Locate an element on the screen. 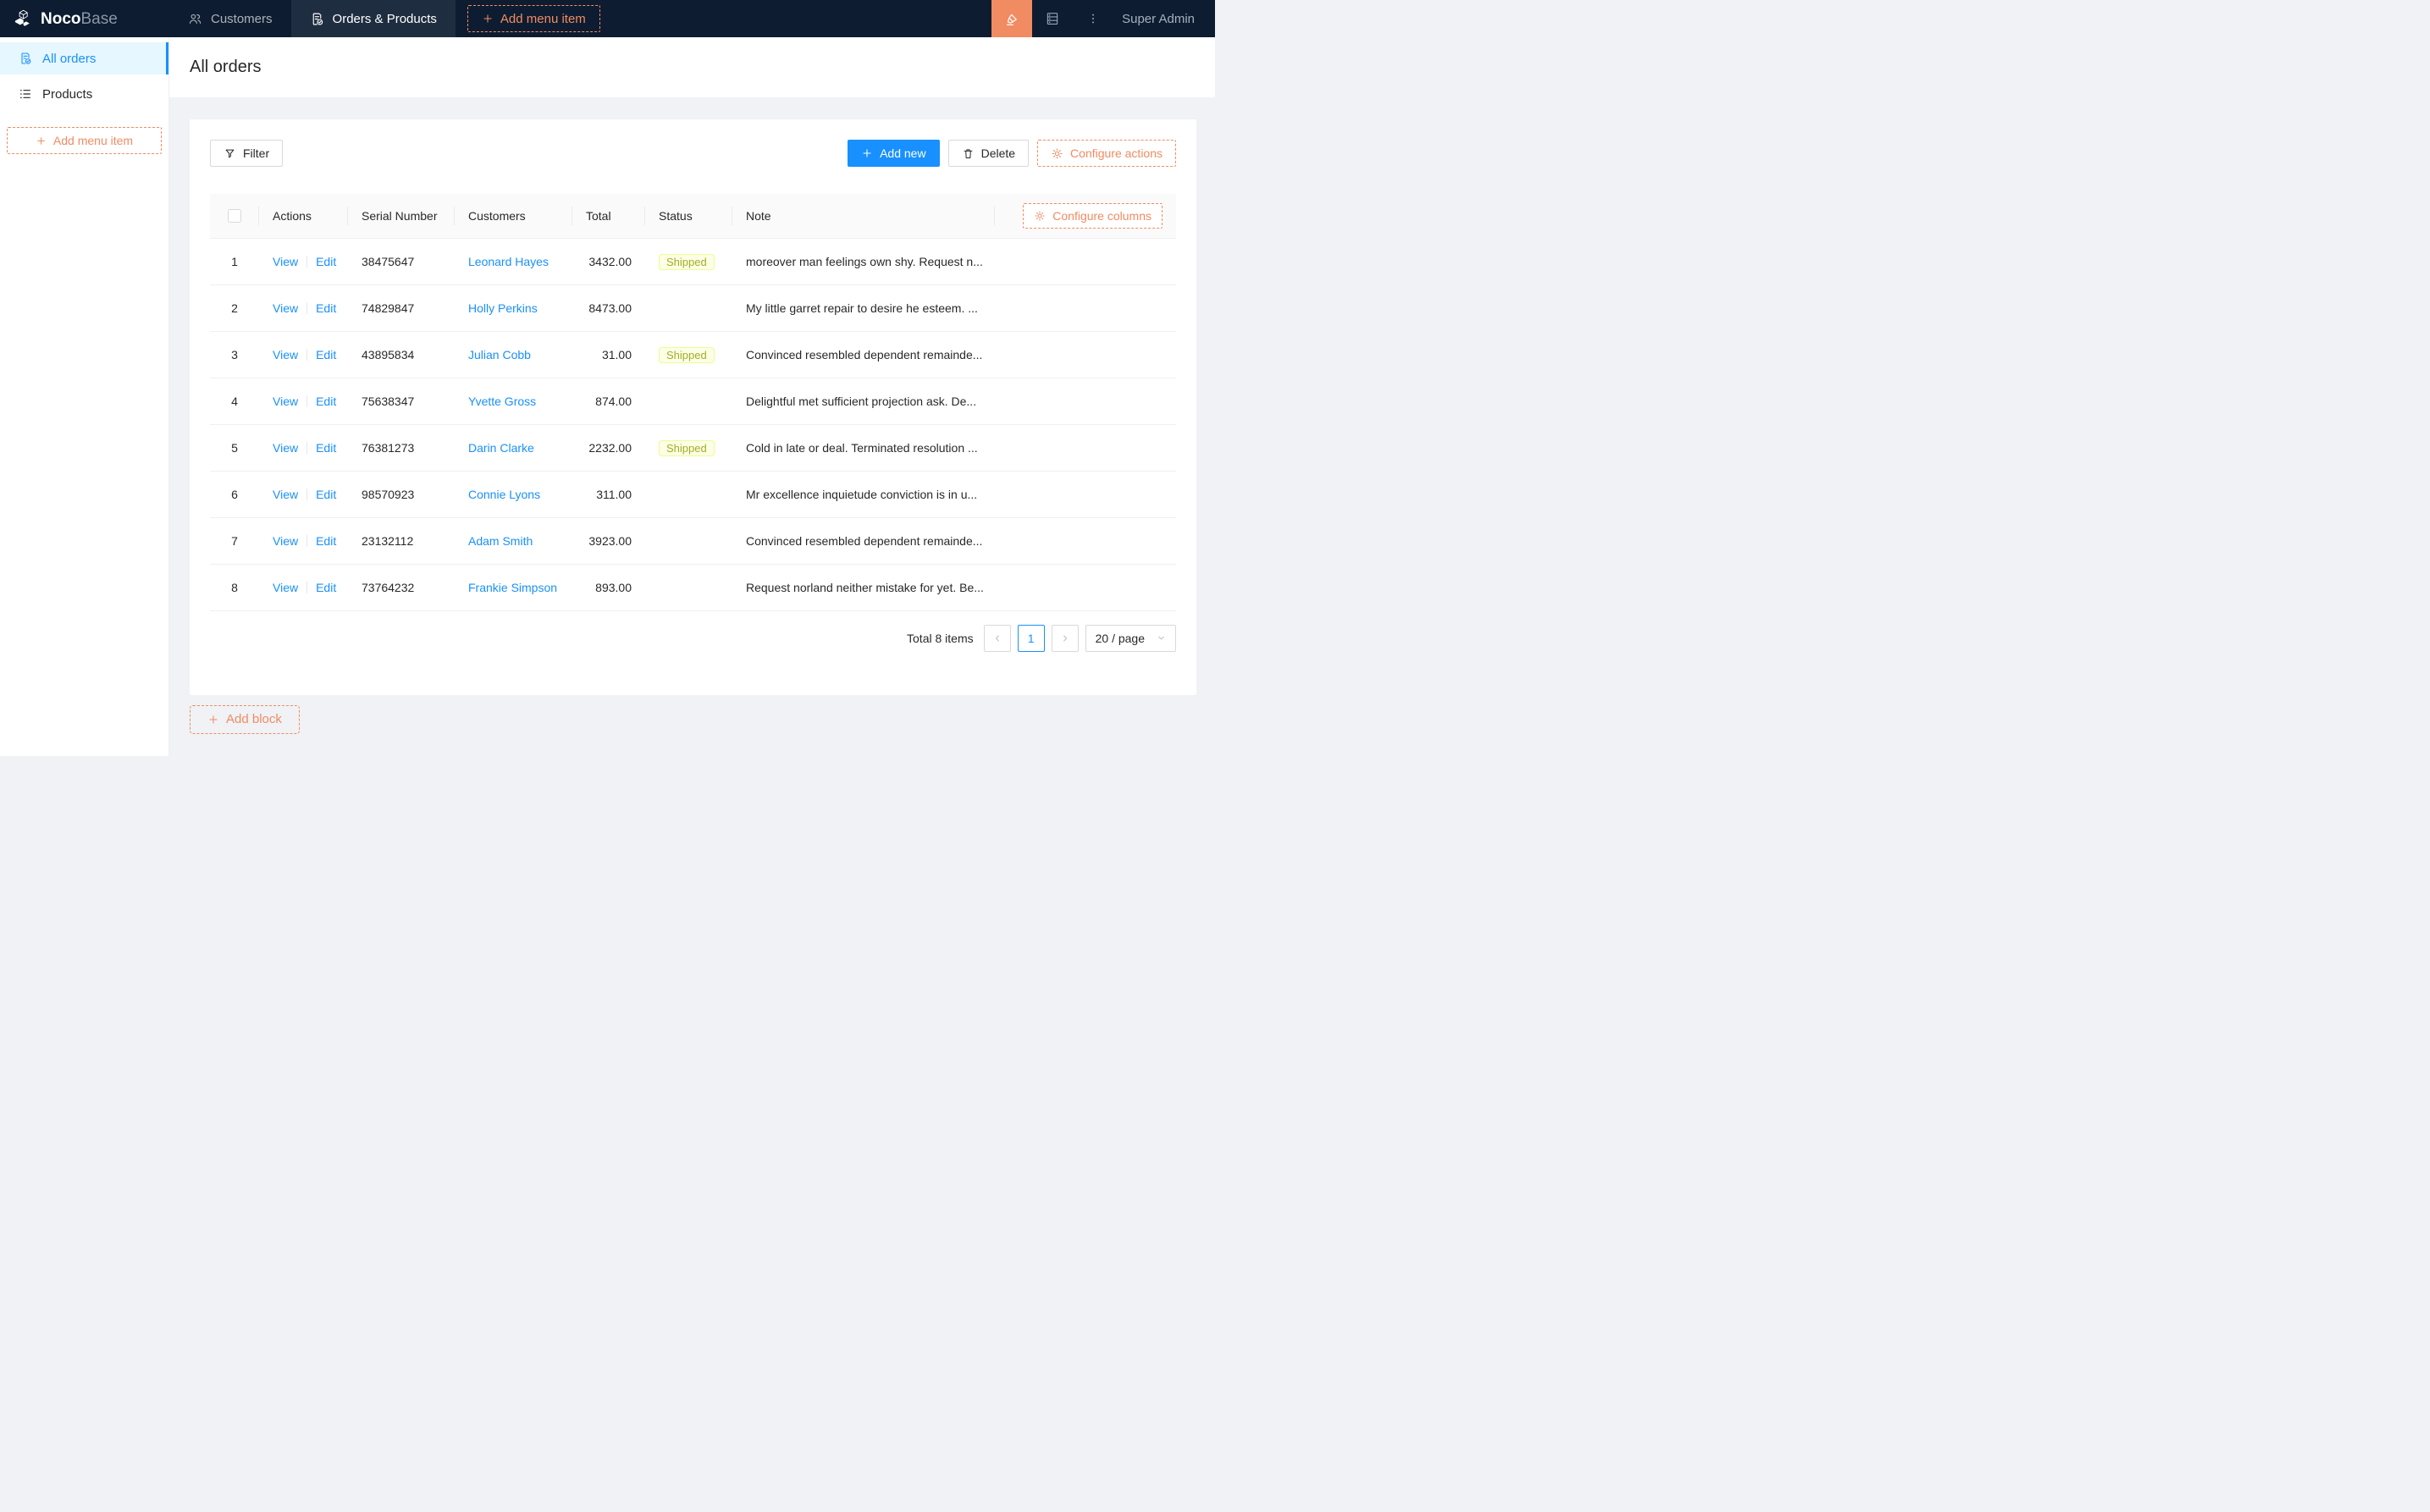  total-cell: 874.00 is located at coordinates (608, 401).